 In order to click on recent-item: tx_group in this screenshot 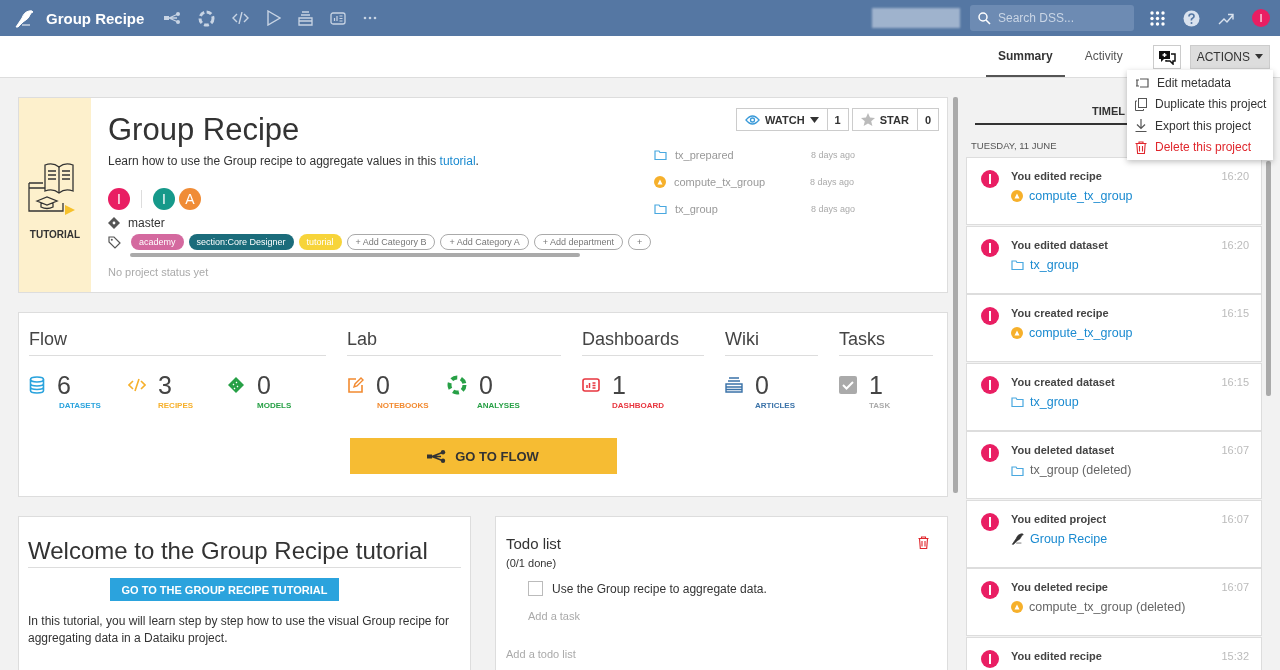, I will do `click(739, 208)`.